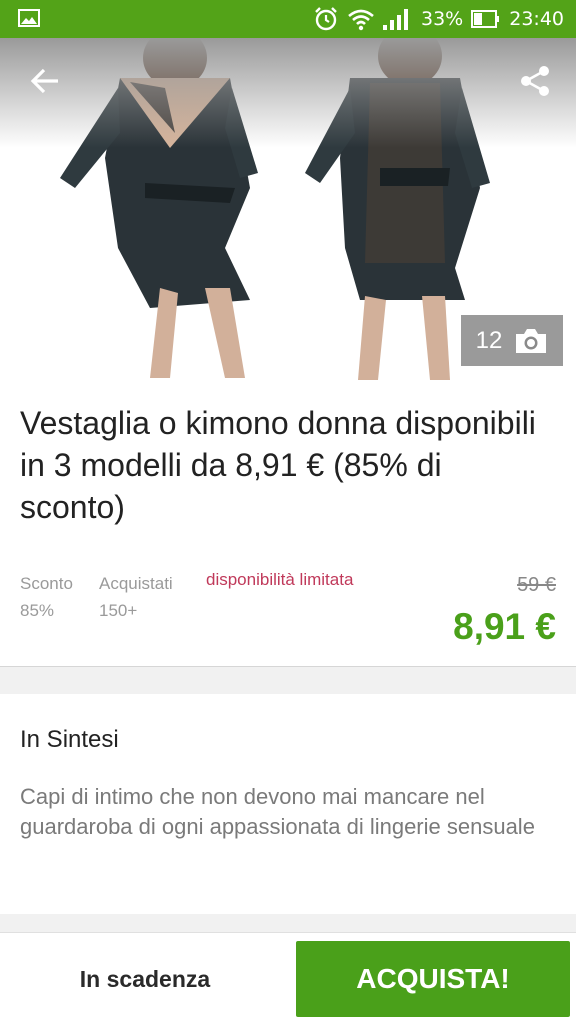 The height and width of the screenshot is (1025, 576). I want to click on camera-icon, so click(531, 340).